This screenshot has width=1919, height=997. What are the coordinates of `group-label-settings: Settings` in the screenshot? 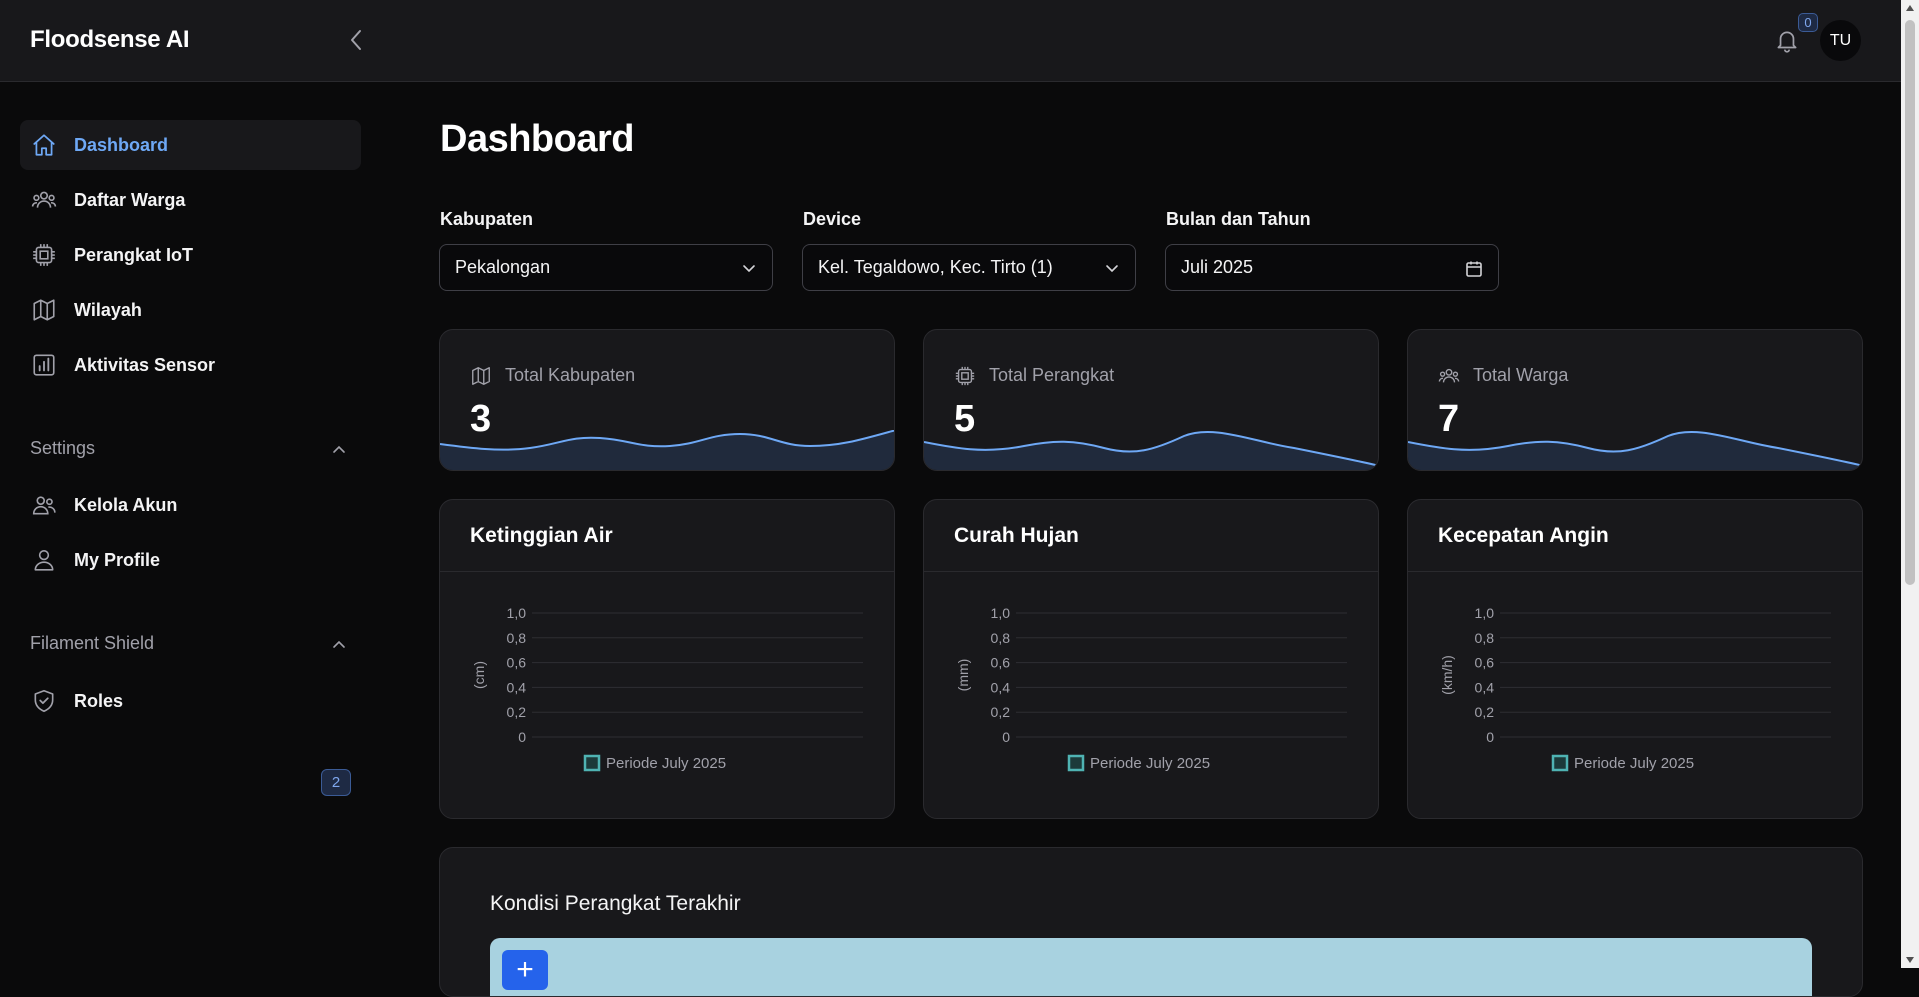 It's located at (63, 448).